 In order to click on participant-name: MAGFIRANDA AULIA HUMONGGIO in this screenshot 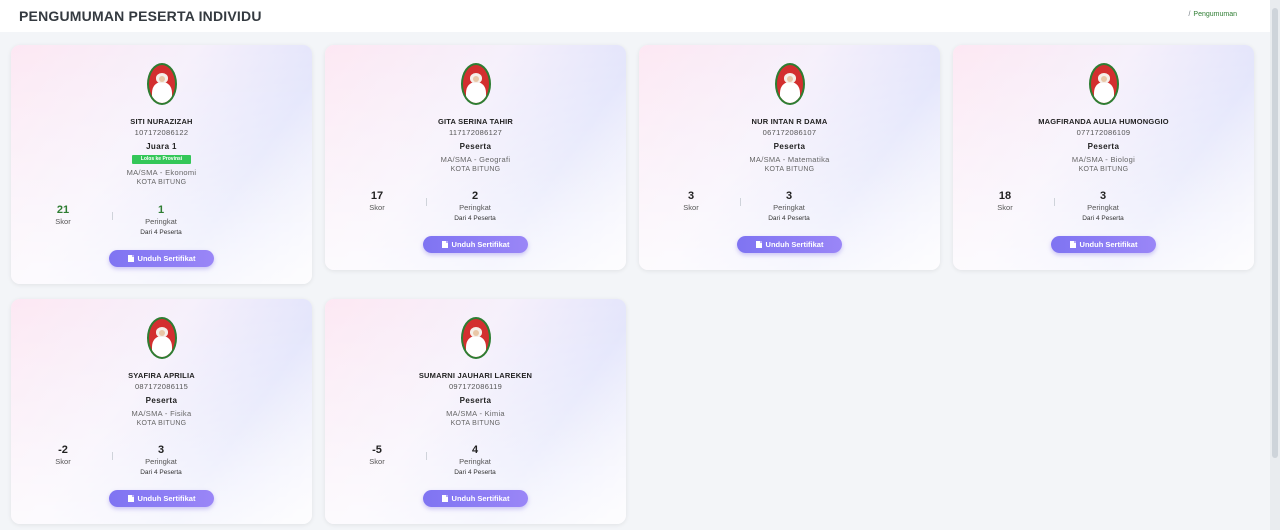, I will do `click(1103, 121)`.